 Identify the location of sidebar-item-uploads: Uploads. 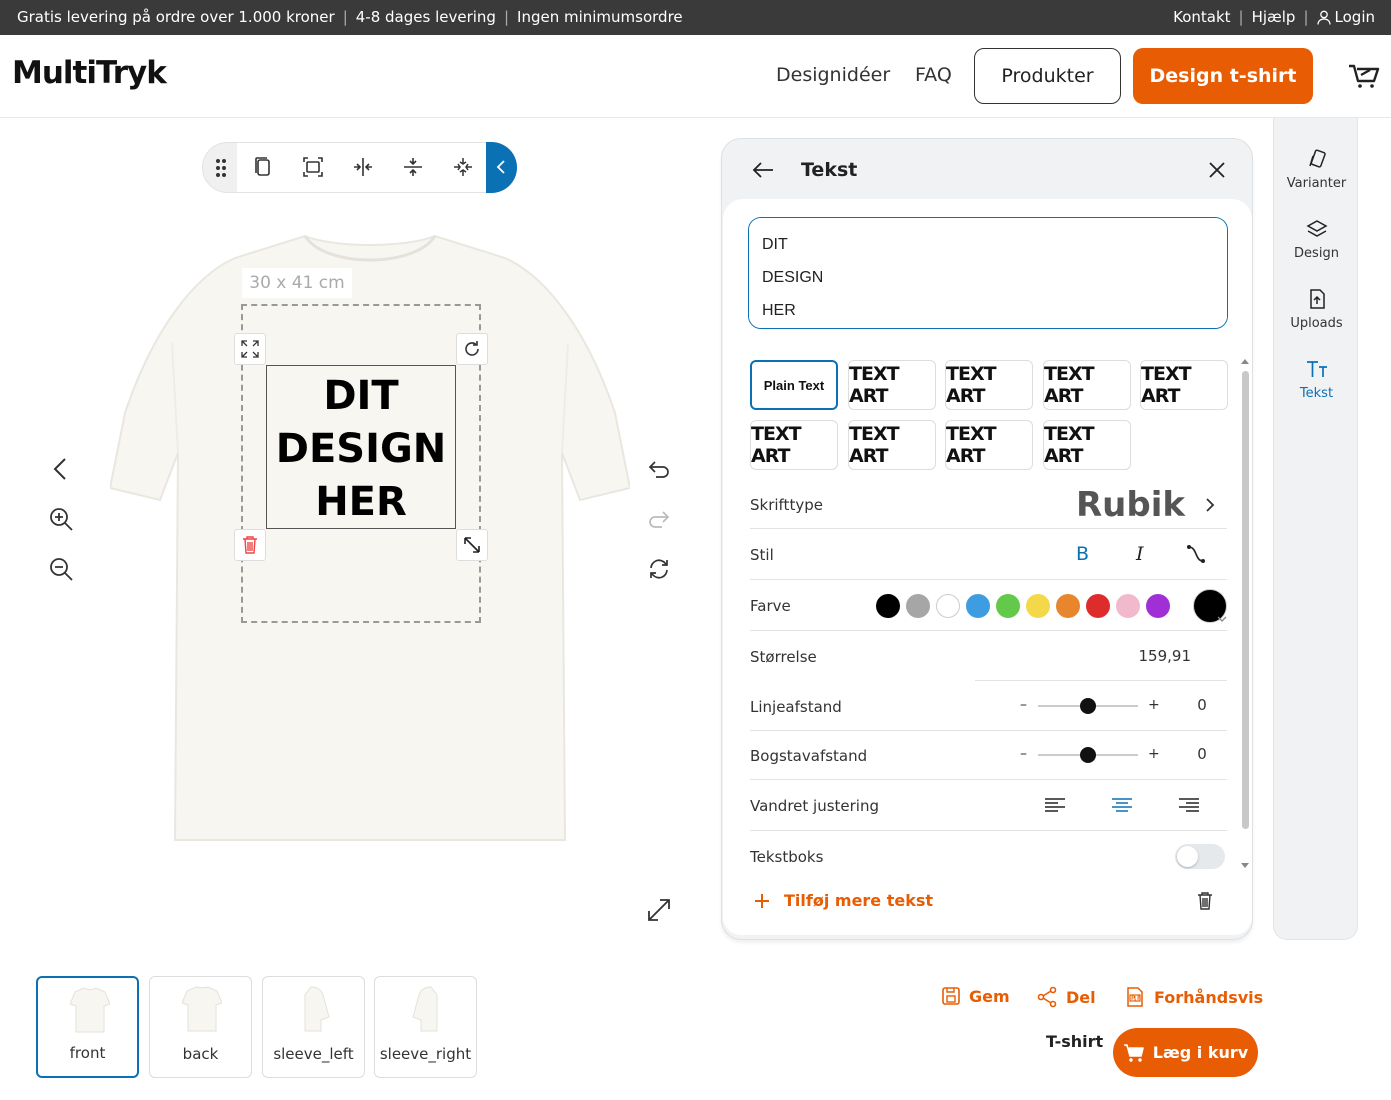
(1316, 309).